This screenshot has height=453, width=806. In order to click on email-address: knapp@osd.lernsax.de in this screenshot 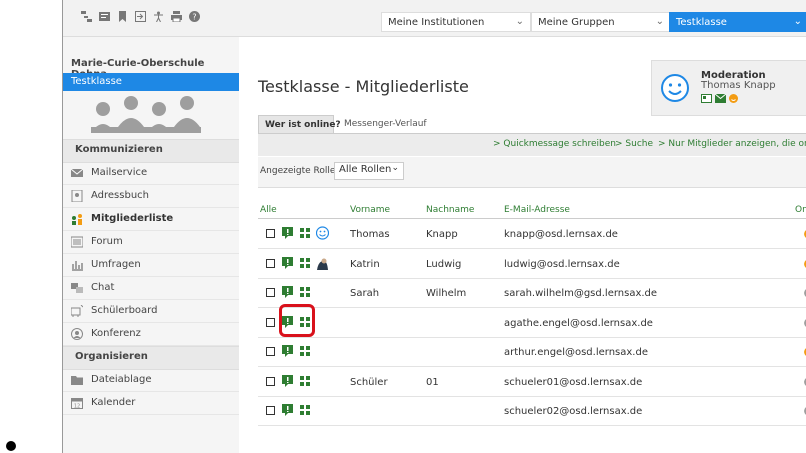, I will do `click(561, 234)`.